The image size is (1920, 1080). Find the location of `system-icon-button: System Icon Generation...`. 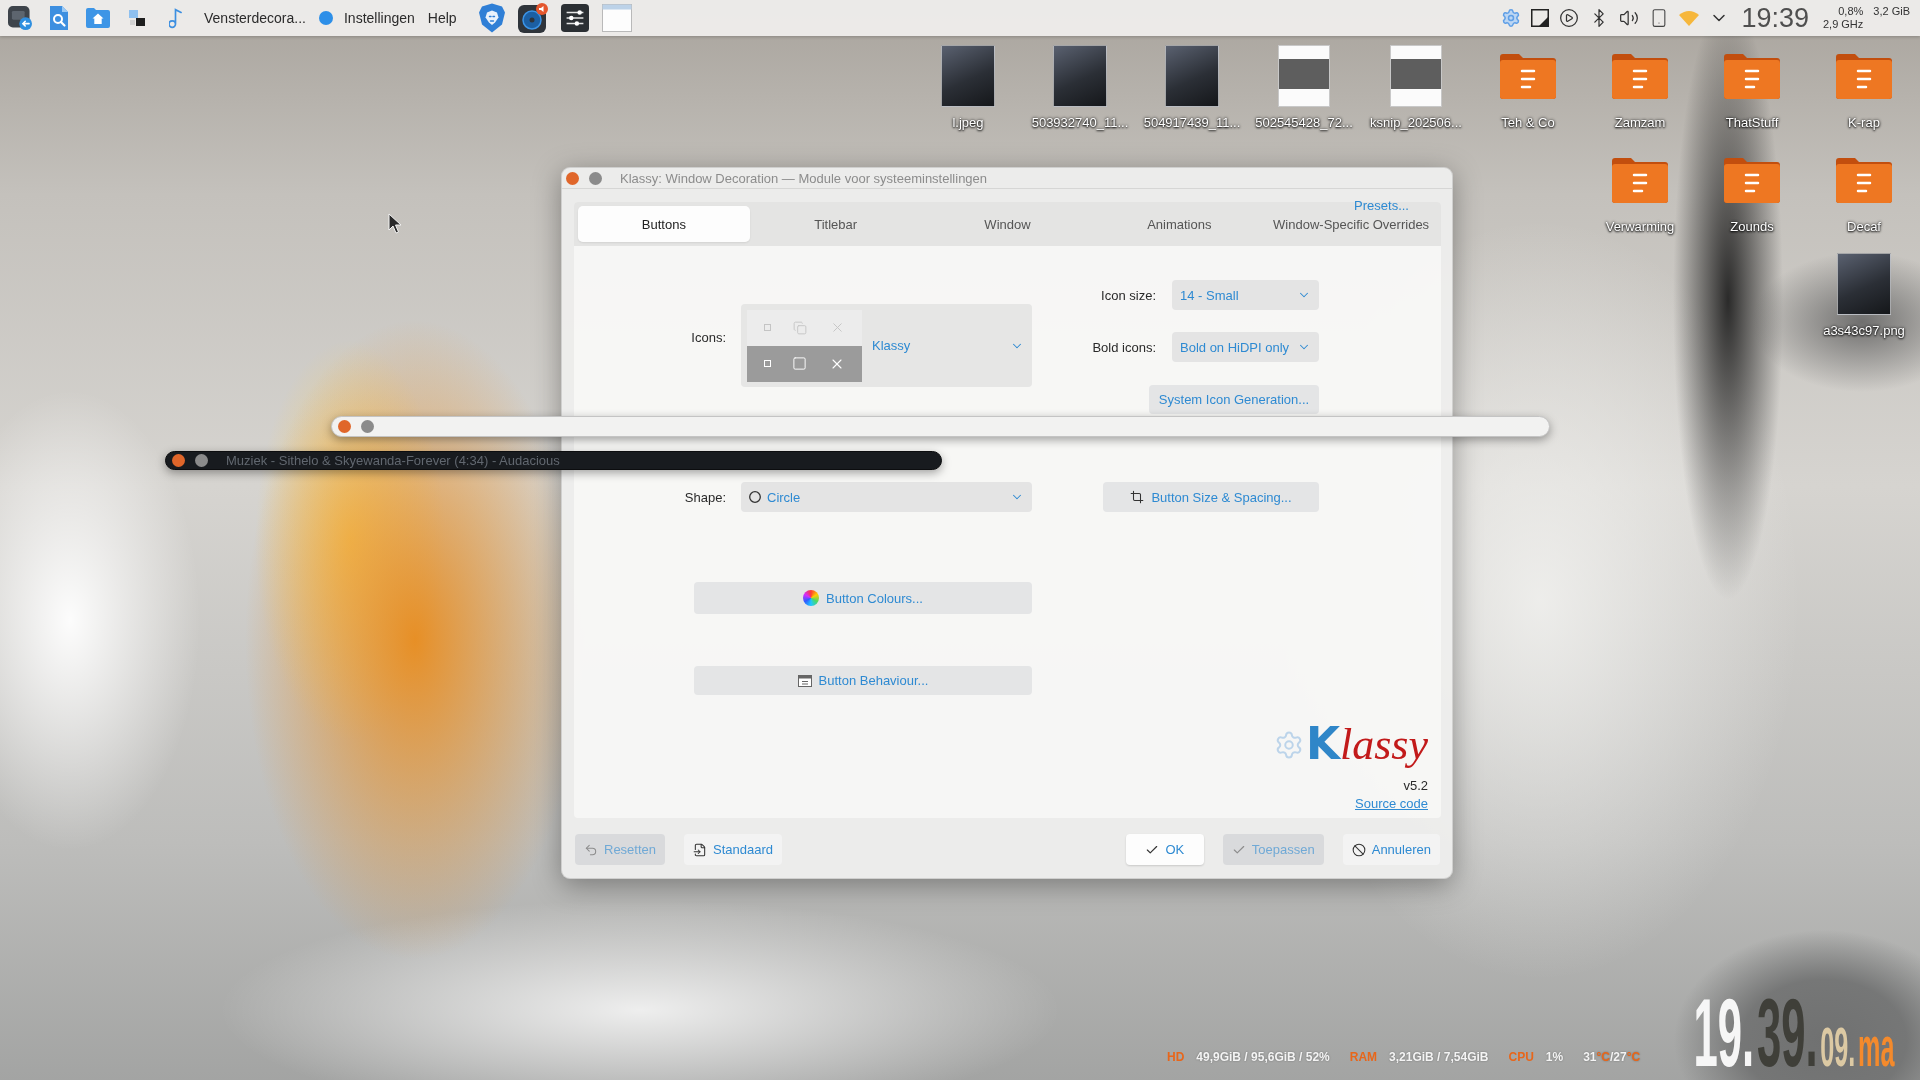

system-icon-button: System Icon Generation... is located at coordinates (1234, 399).